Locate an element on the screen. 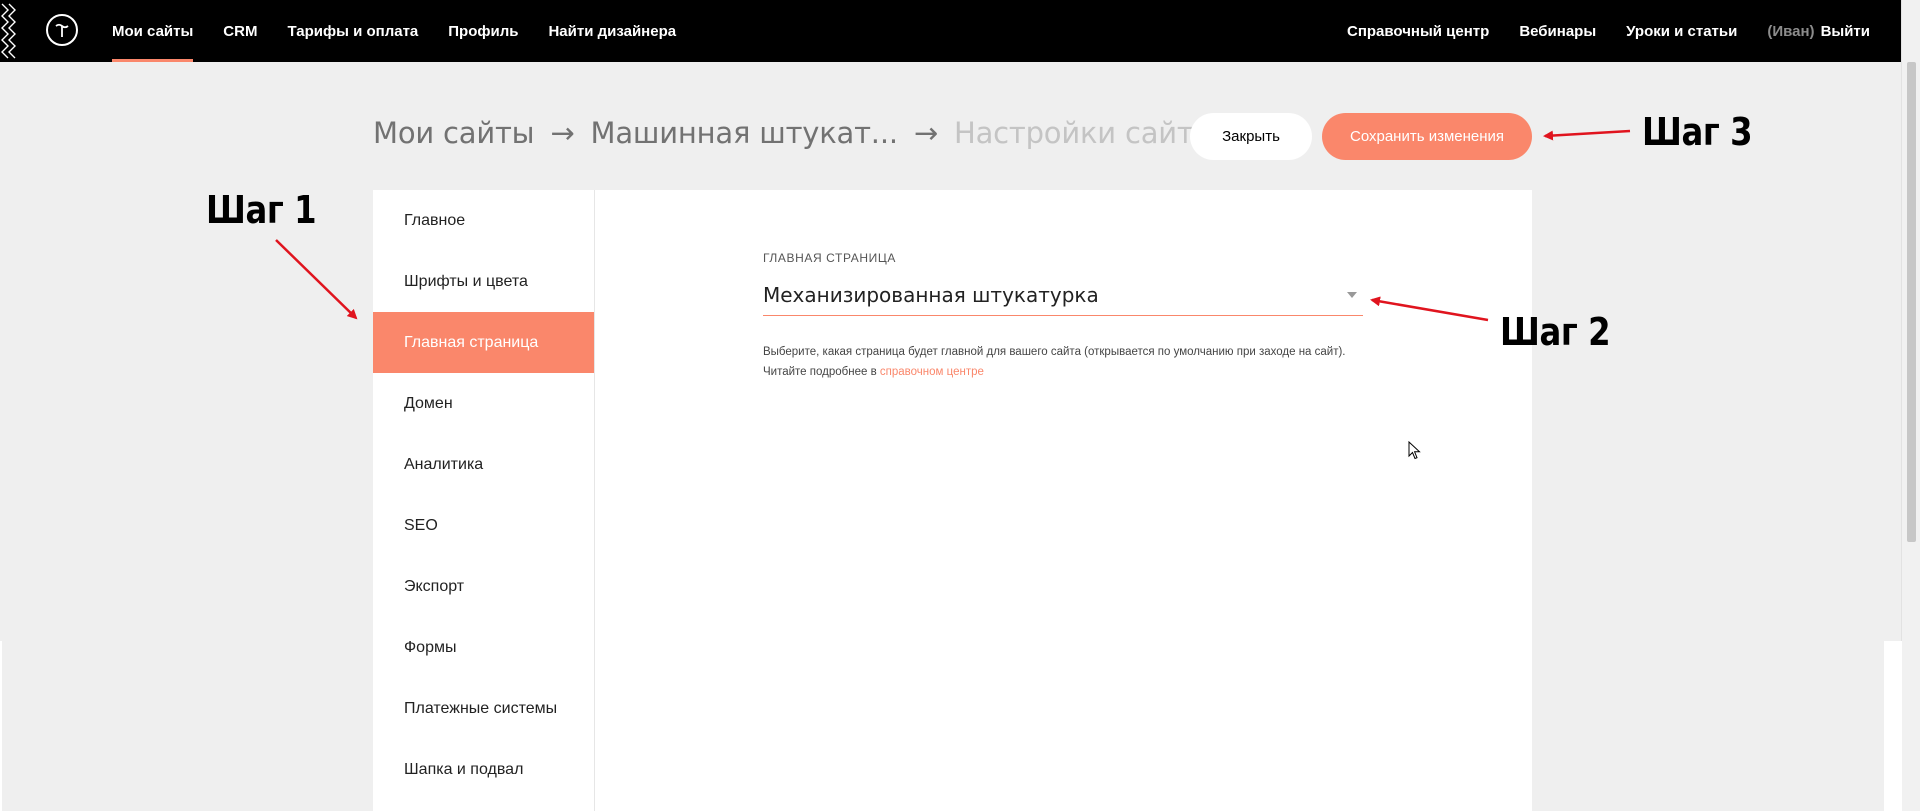  vertical-scrollbar is located at coordinates (1910, 405).